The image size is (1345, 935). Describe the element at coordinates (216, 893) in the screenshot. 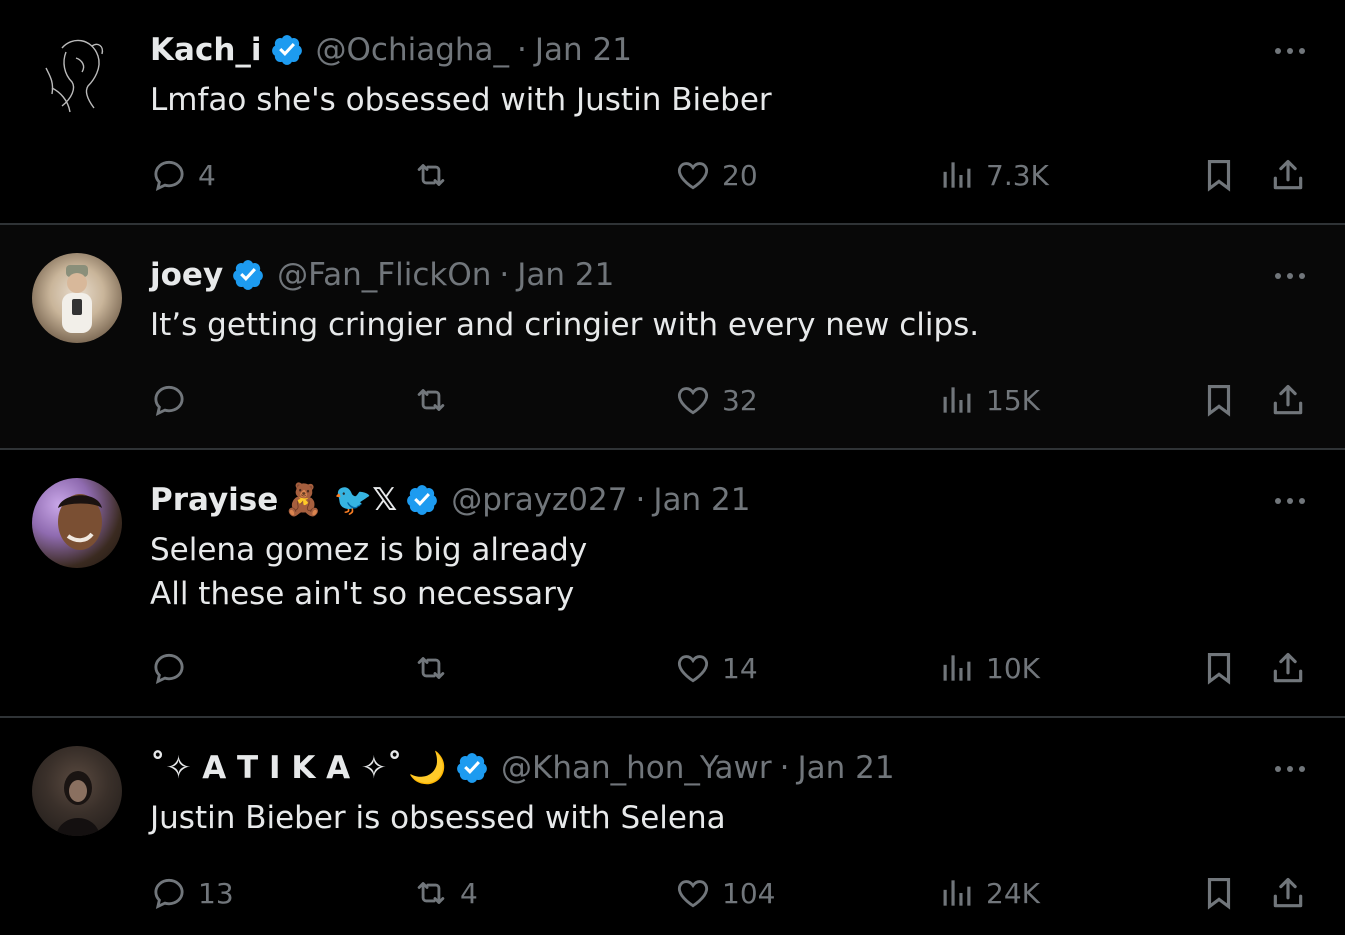

I see `reply-count: 13` at that location.